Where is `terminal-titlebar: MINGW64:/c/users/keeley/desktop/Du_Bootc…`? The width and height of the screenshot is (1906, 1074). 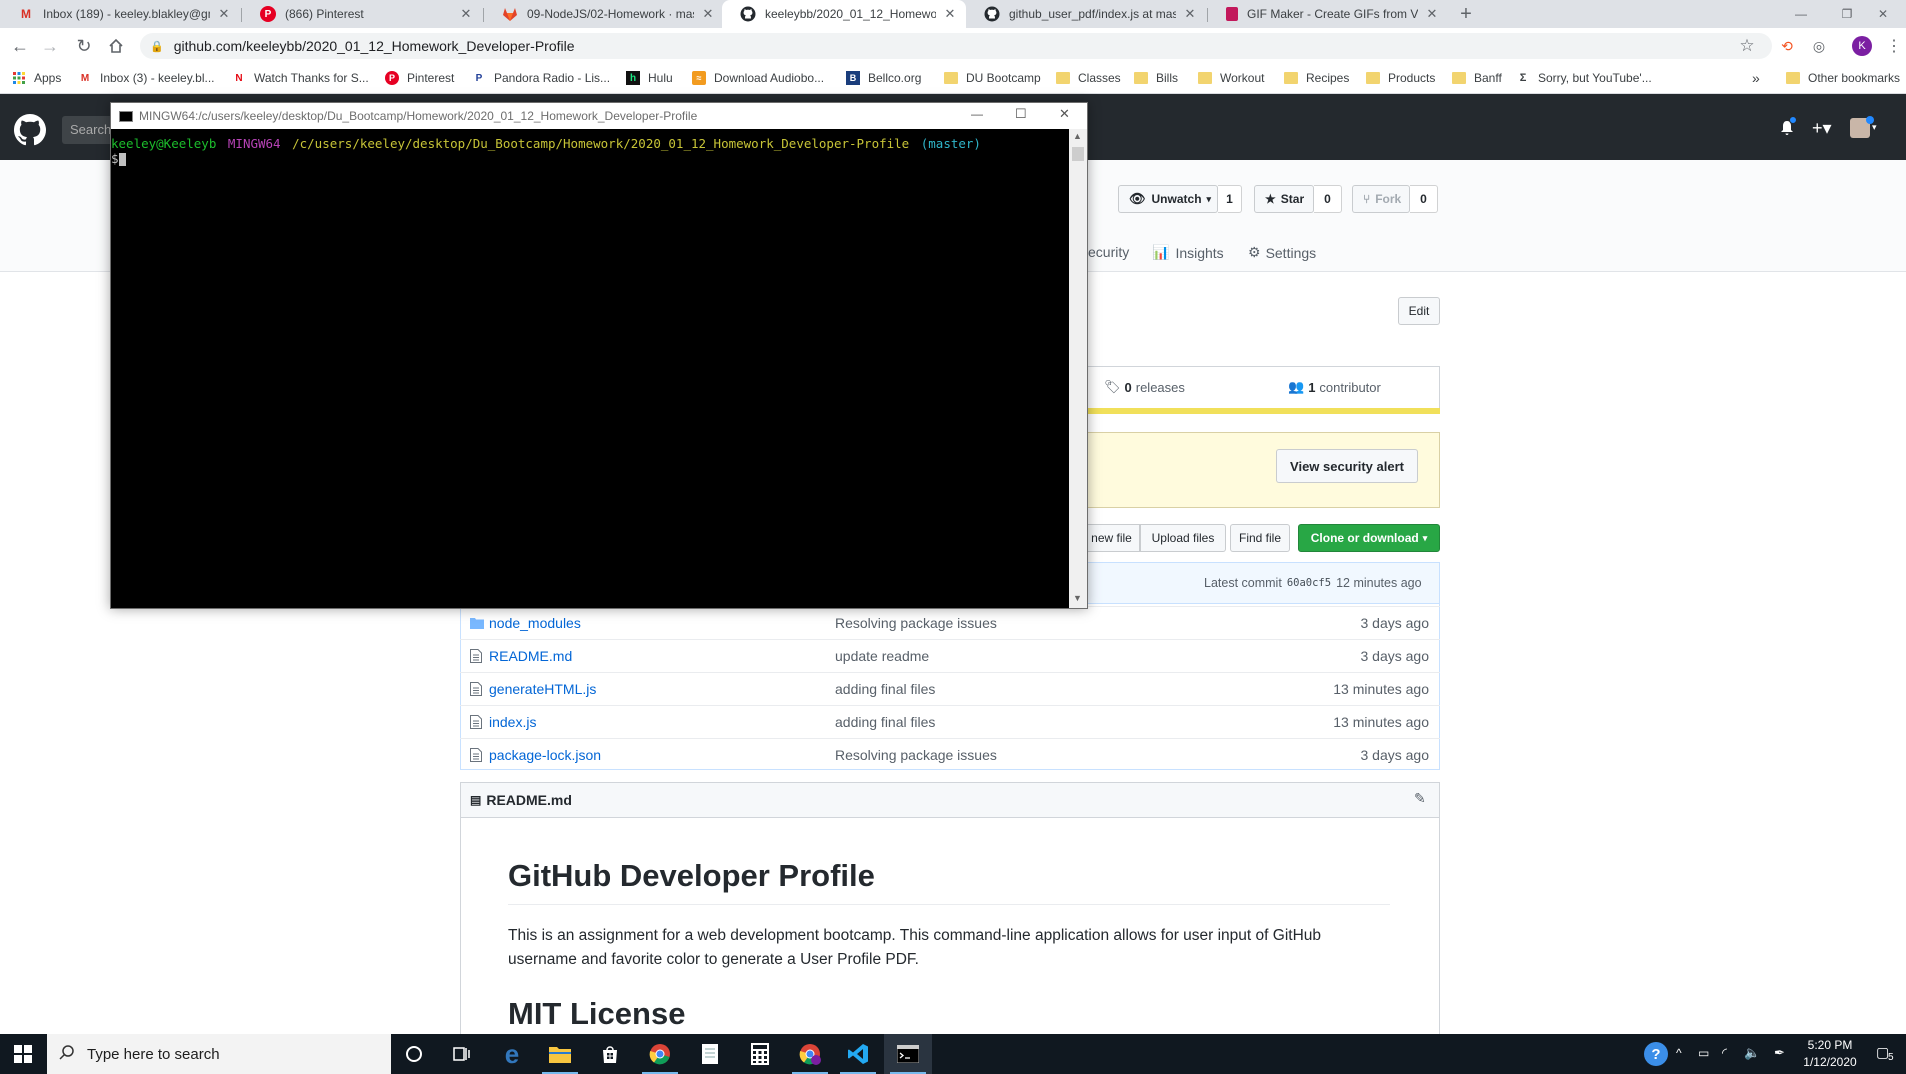 terminal-titlebar: MINGW64:/c/users/keeley/desktop/Du_Bootc… is located at coordinates (599, 116).